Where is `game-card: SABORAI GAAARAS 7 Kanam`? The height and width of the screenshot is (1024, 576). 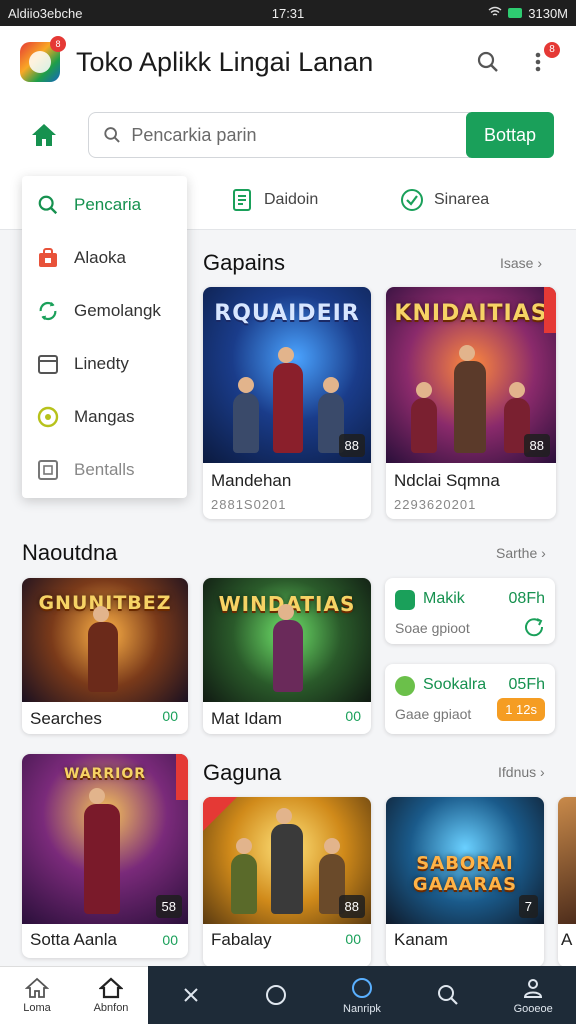 game-card: SABORAI GAAARAS 7 Kanam is located at coordinates (465, 882).